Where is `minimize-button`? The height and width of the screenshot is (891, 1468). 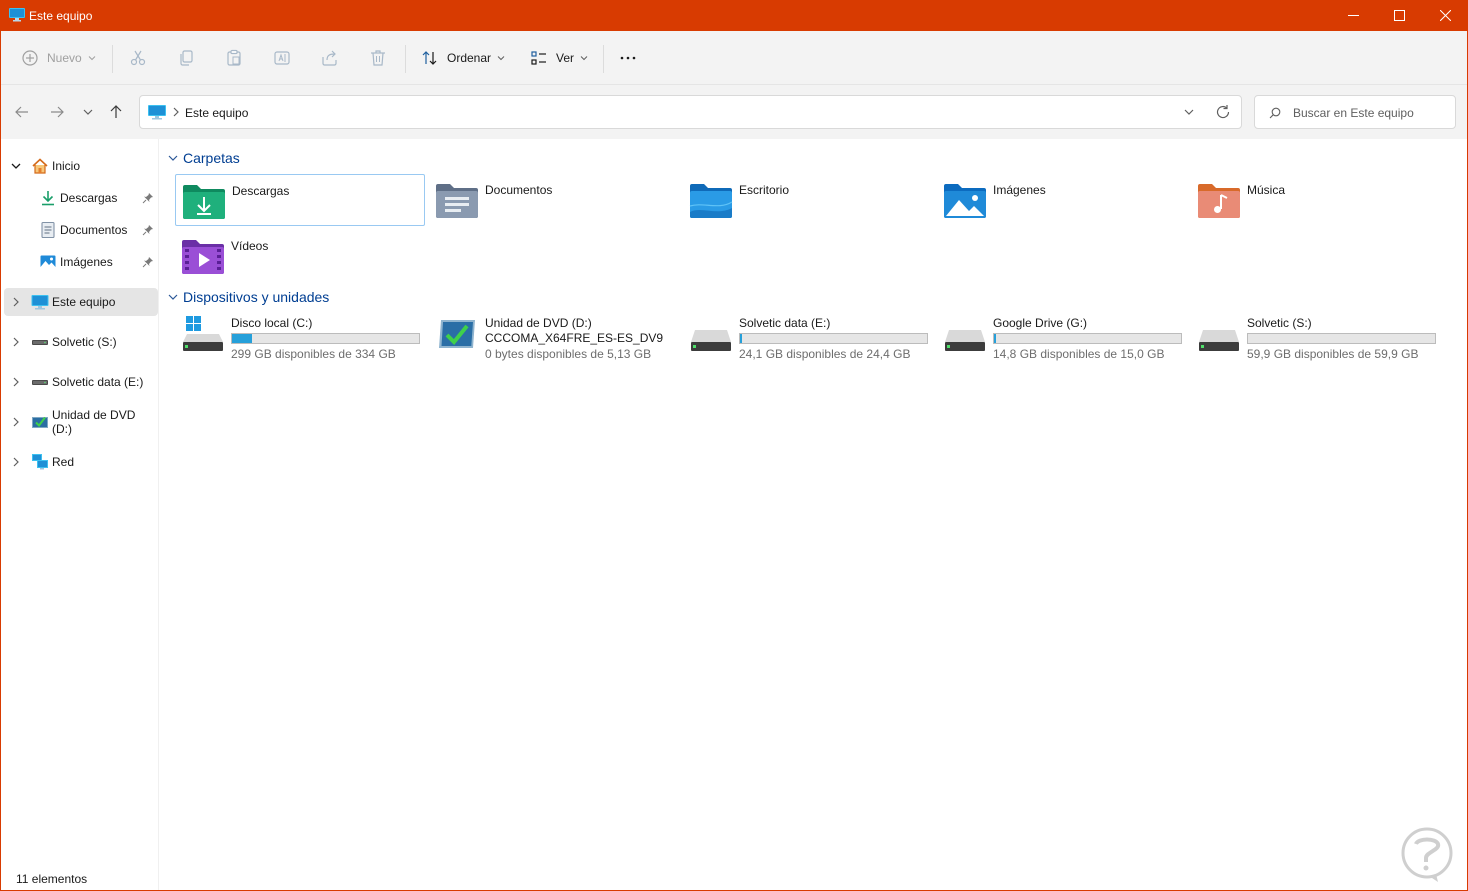
minimize-button is located at coordinates (1353, 15).